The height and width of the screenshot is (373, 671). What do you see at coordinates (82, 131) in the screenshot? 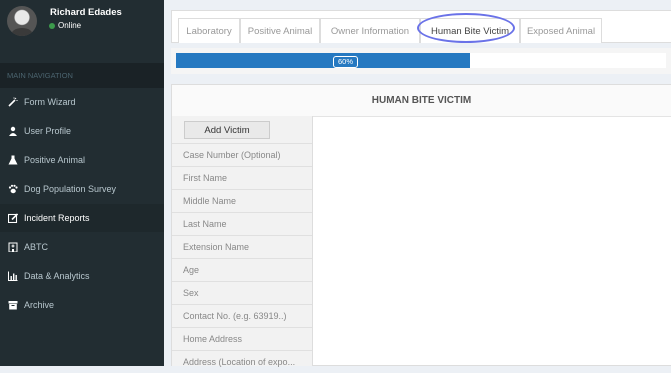
I see `sidebar-item-user-profile: User Profile` at bounding box center [82, 131].